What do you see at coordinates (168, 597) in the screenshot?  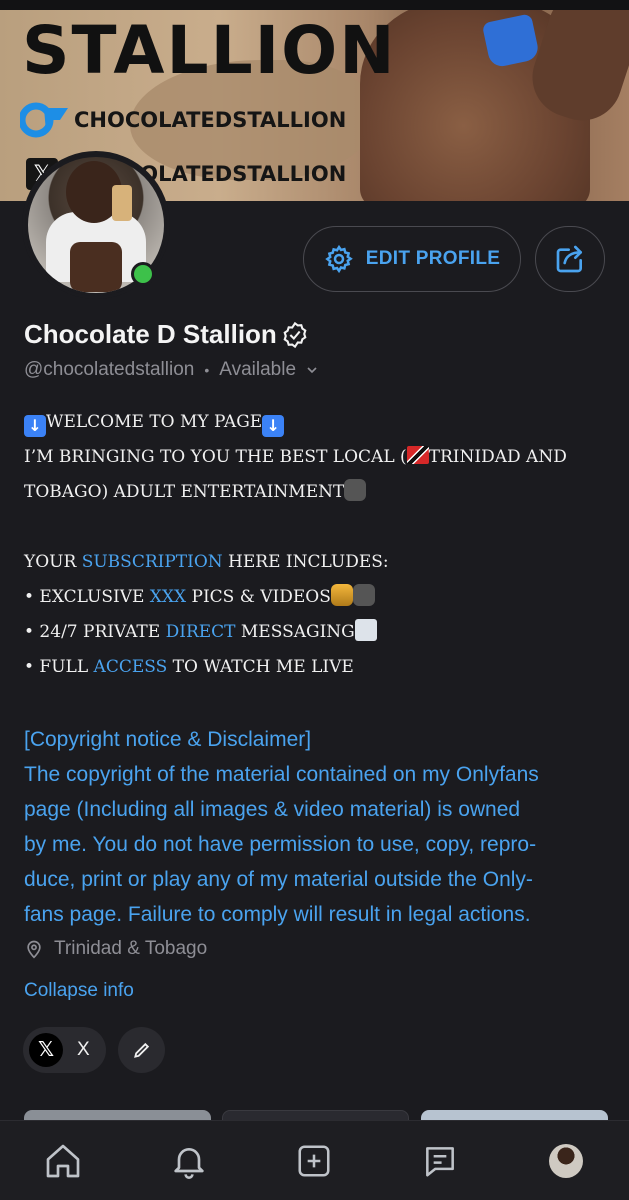 I see `xxx-link: XXX` at bounding box center [168, 597].